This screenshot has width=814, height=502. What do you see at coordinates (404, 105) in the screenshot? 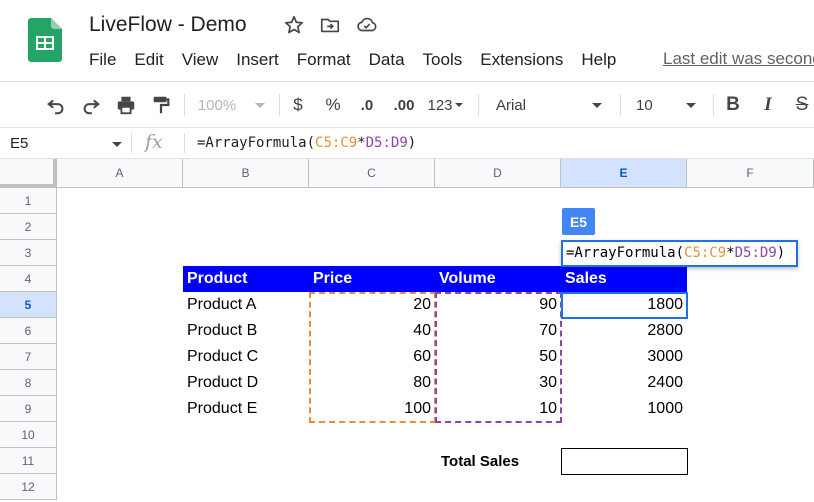
I see `increase-decimal-button: .00` at bounding box center [404, 105].